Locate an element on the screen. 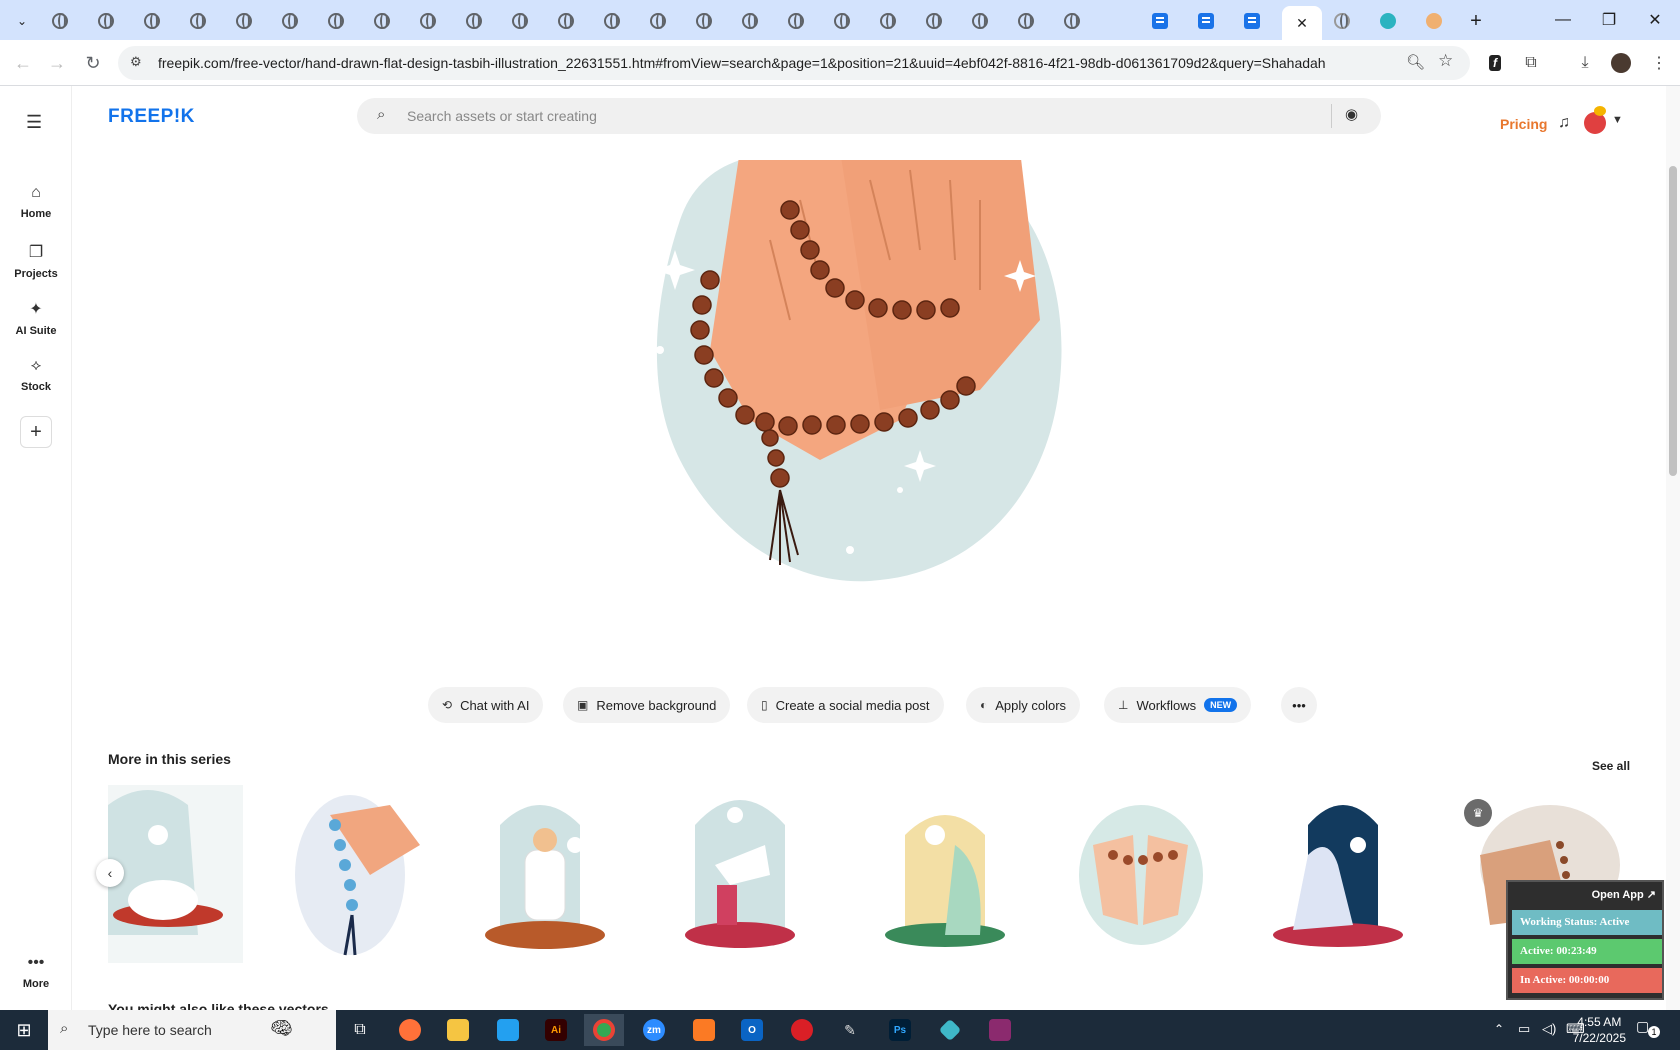 This screenshot has width=1680, height=1050. minimize-button: — is located at coordinates (1563, 20).